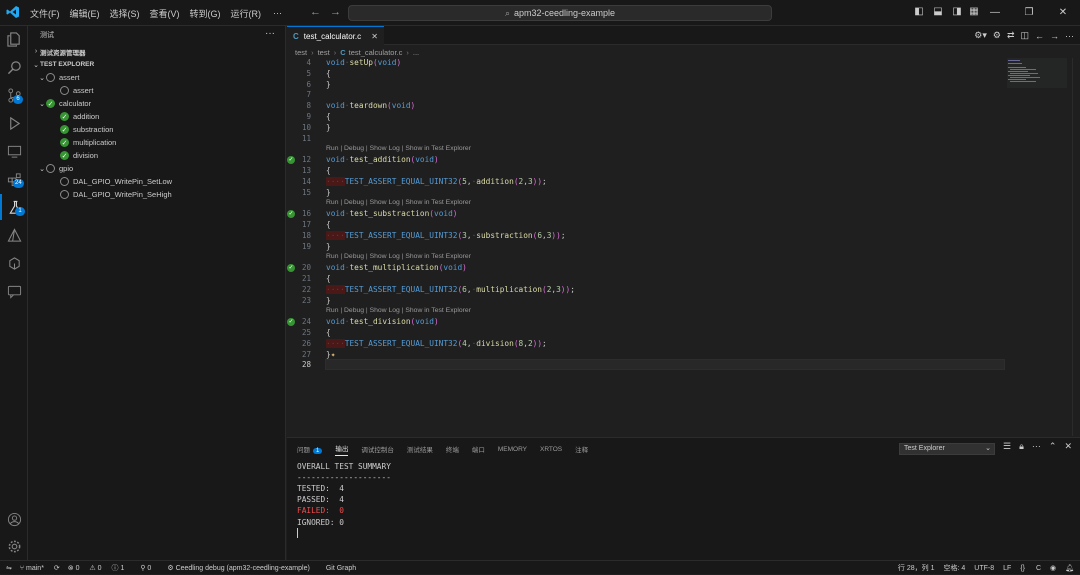 The height and width of the screenshot is (575, 1080). I want to click on panel-tab: 调试控制台, so click(377, 449).